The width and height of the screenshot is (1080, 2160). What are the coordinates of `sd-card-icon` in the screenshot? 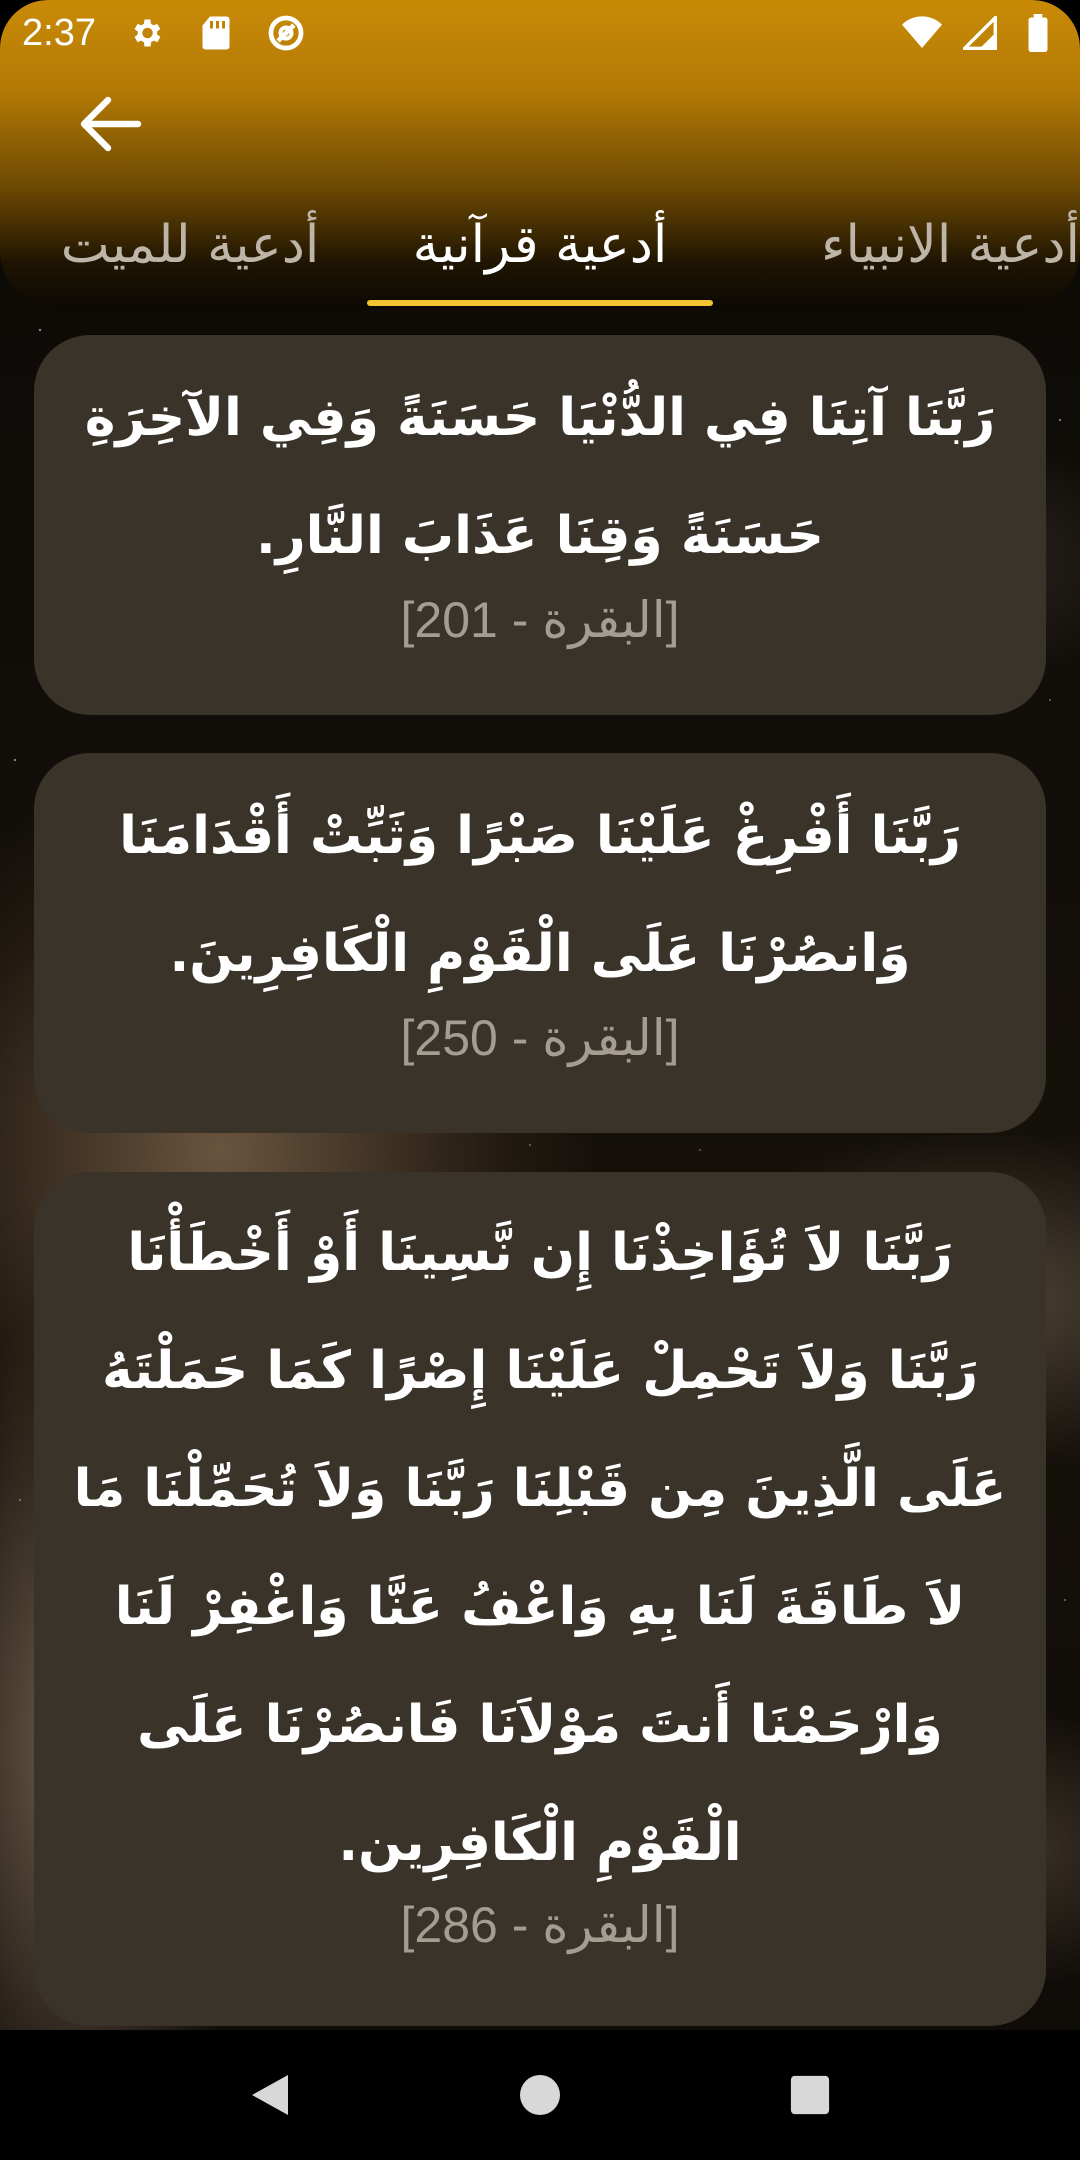 It's located at (216, 33).